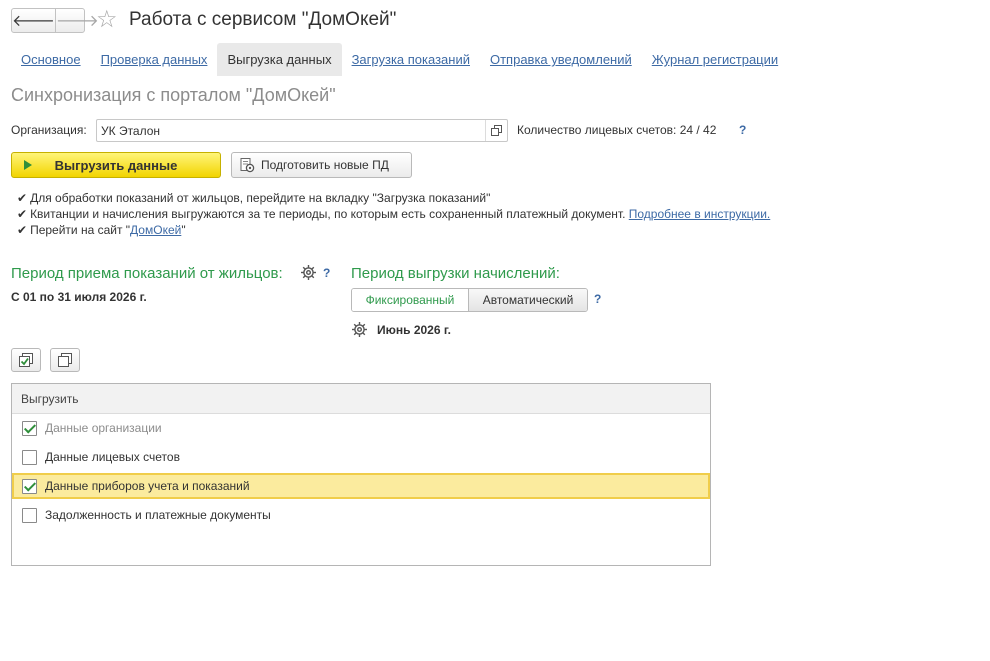  What do you see at coordinates (154, 59) in the screenshot?
I see `tab-data-check: Проверка данных` at bounding box center [154, 59].